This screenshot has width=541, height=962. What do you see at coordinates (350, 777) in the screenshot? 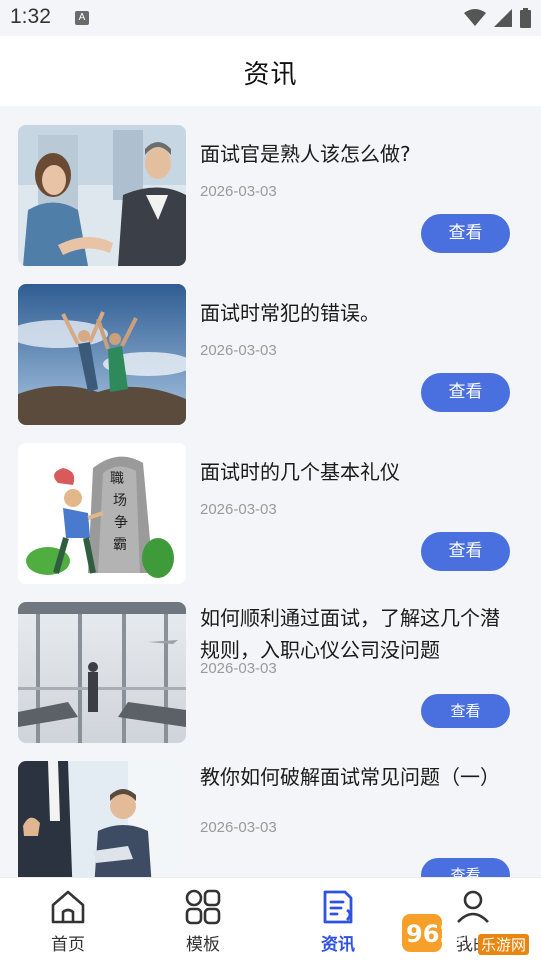
I see `article-title: 教你如何破解面试常见问题（一）` at bounding box center [350, 777].